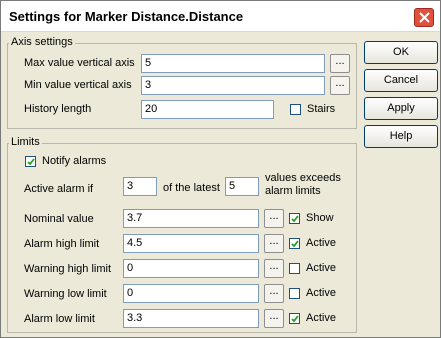 The height and width of the screenshot is (338, 441). What do you see at coordinates (59, 189) in the screenshot?
I see `active-alarm-if-label: Active alarm if` at bounding box center [59, 189].